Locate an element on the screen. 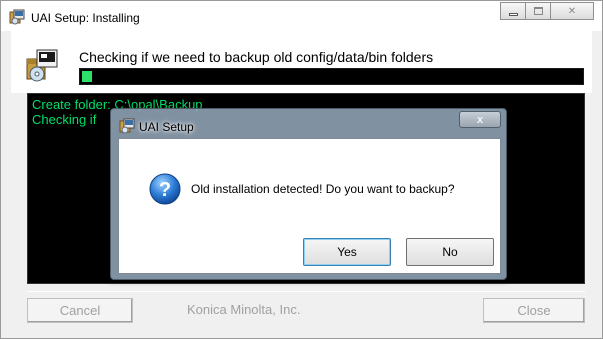 This screenshot has height=339, width=603. window-controls: ✕ is located at coordinates (547, 11).